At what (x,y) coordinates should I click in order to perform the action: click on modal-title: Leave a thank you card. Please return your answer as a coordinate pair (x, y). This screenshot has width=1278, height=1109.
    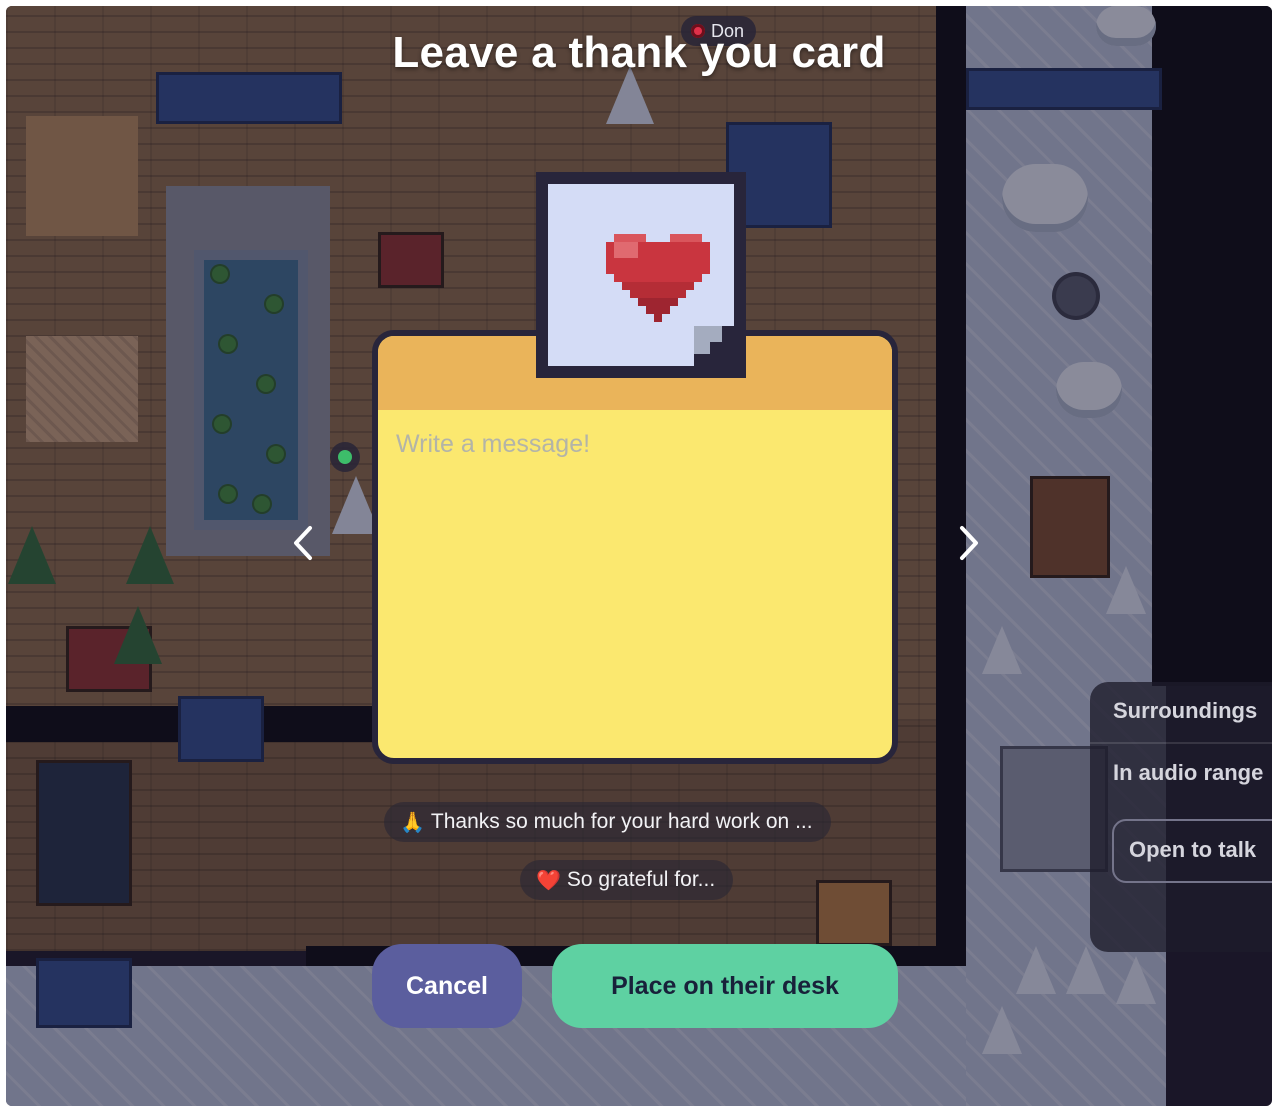
    Looking at the image, I should click on (639, 52).